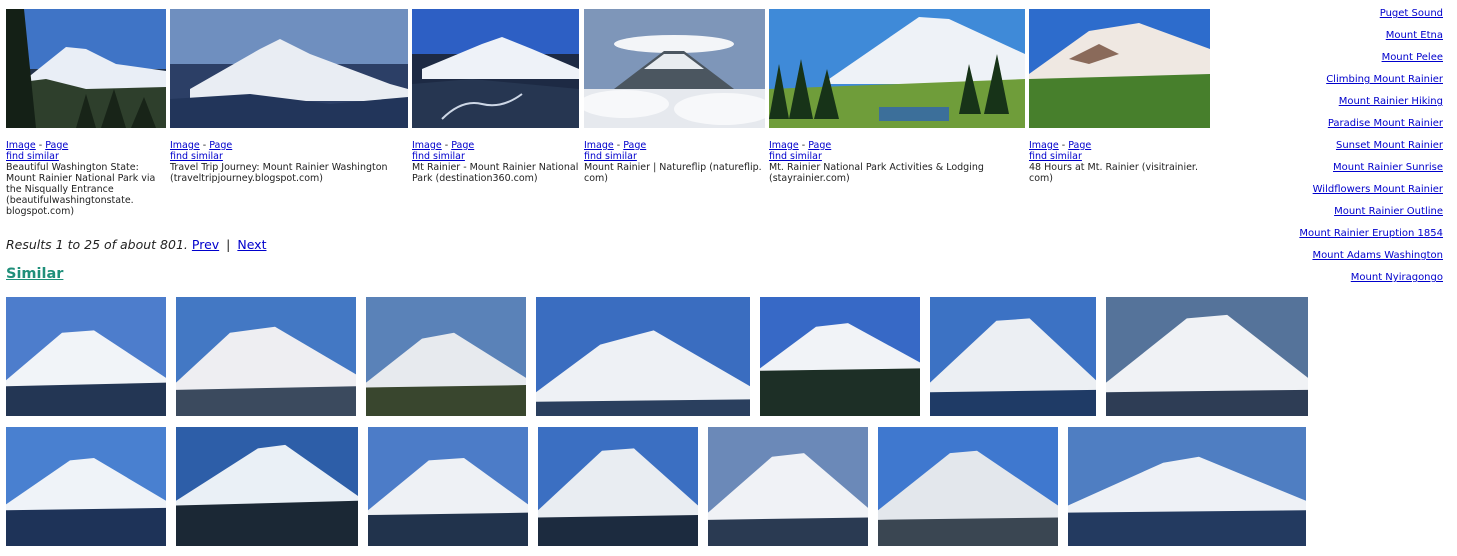 The width and height of the screenshot is (1457, 556). I want to click on related-search-item: Mount Adams Washington, so click(1333, 259).